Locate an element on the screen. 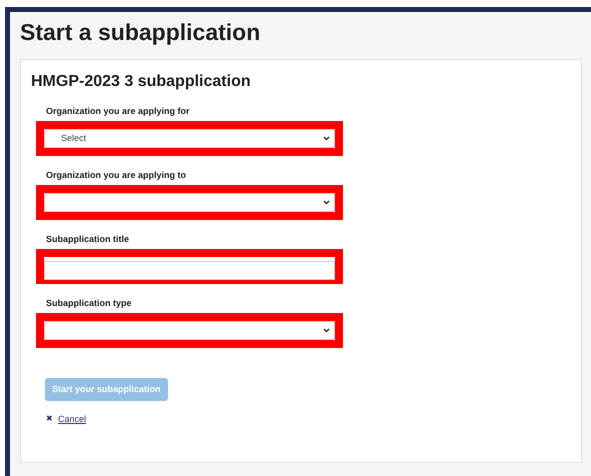 This screenshot has width=591, height=476. close-icon: ✖ is located at coordinates (49, 419).